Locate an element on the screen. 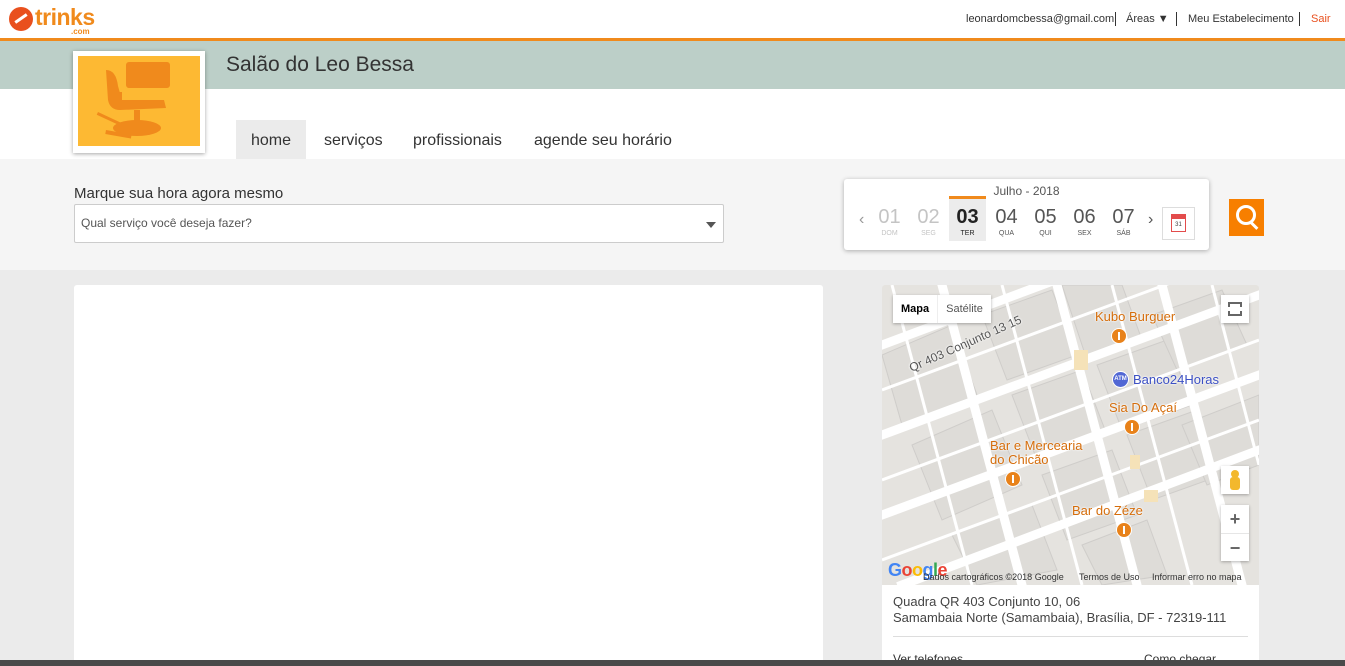  calendar-day-selected: 03 TER is located at coordinates (967, 218).